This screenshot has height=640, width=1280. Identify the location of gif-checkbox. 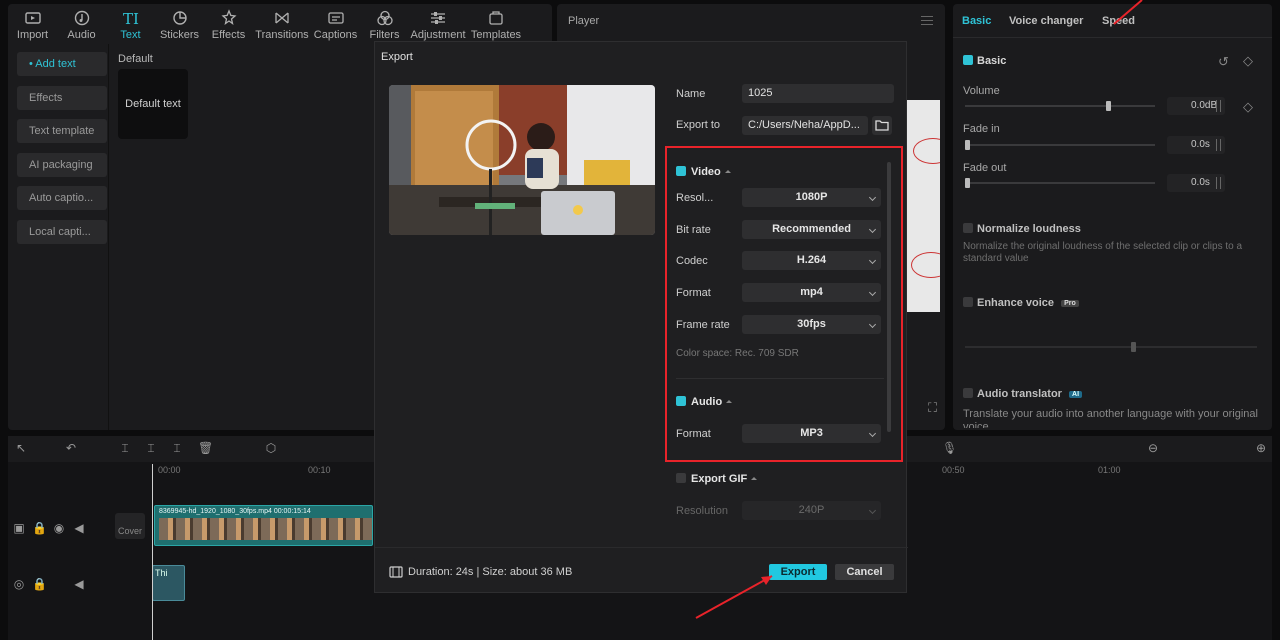
(681, 478).